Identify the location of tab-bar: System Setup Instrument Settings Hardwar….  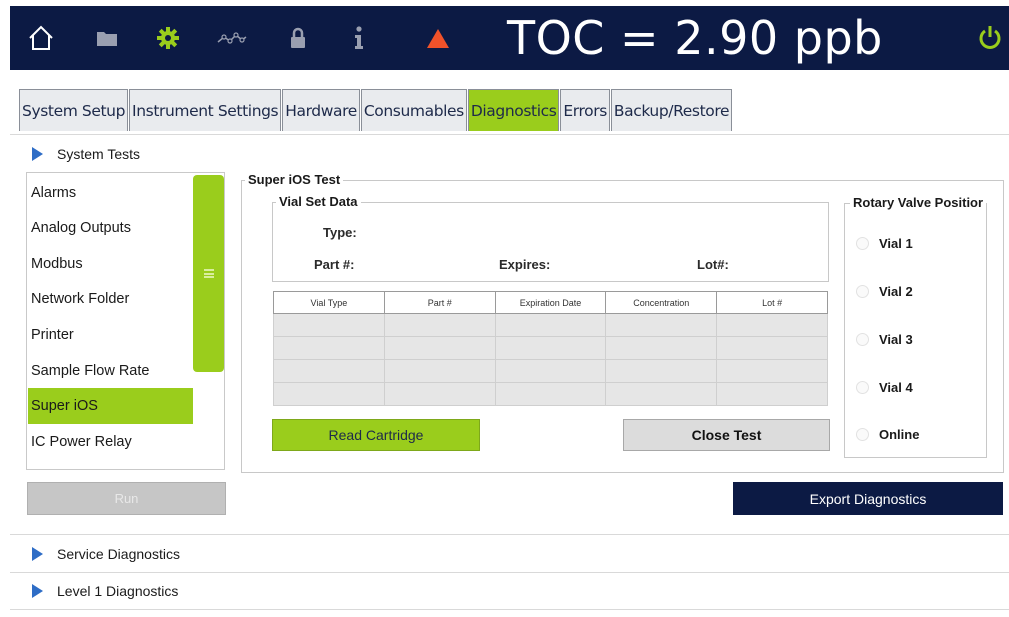
(376, 110).